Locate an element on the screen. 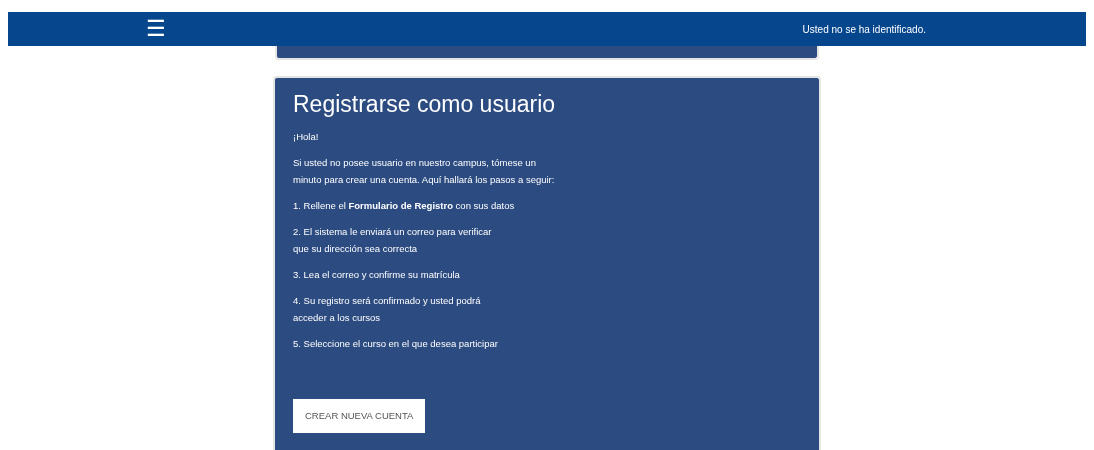  card-title: Registrarse como usuario is located at coordinates (425, 104).